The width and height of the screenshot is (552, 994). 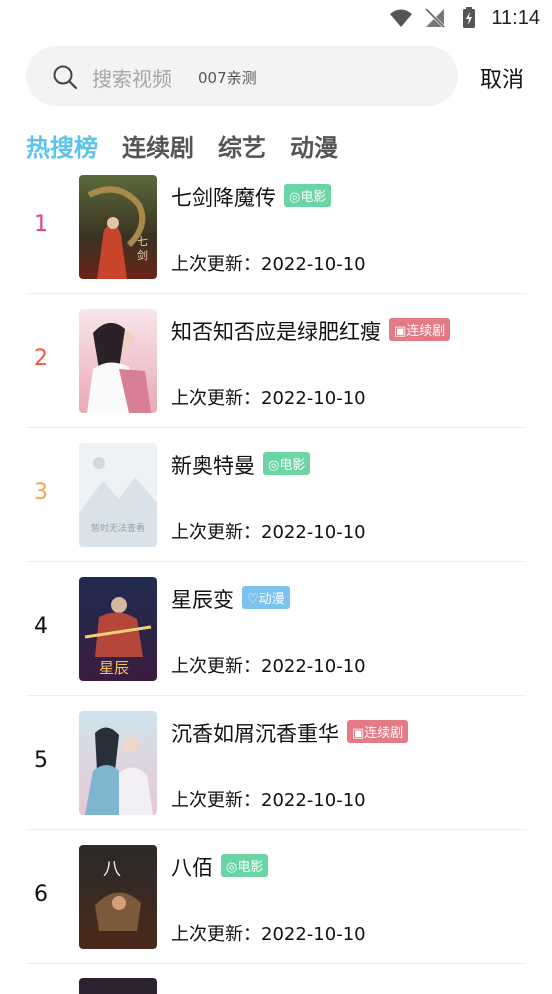 I want to click on type-badge: ♡动漫, so click(x=266, y=597).